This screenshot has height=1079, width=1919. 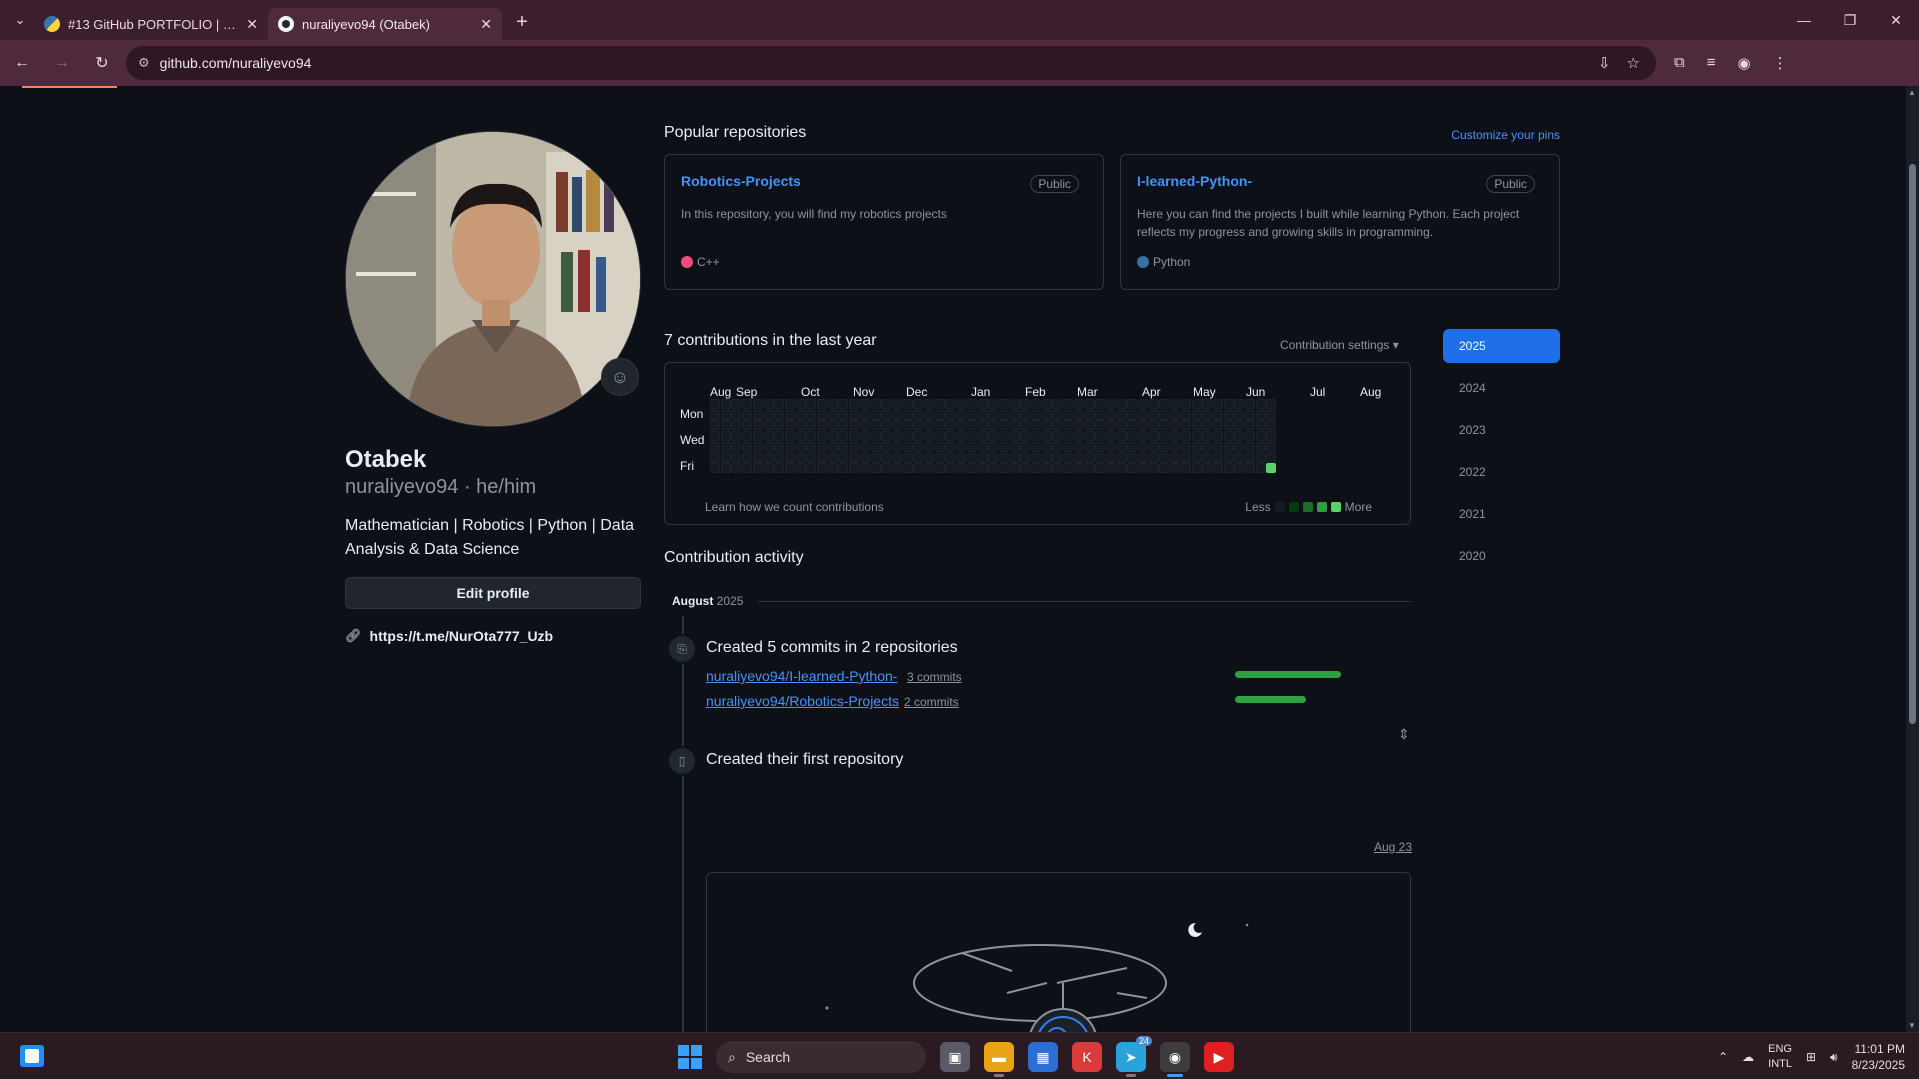 I want to click on year-link-2024: 2024, so click(x=1501, y=388).